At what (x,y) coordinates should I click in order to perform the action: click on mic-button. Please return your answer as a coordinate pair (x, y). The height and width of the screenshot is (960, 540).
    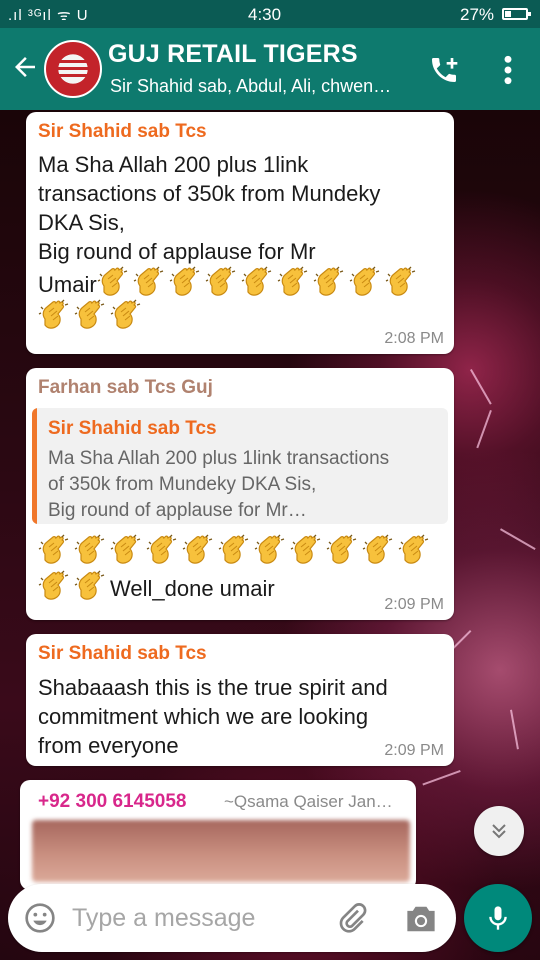
    Looking at the image, I should click on (498, 918).